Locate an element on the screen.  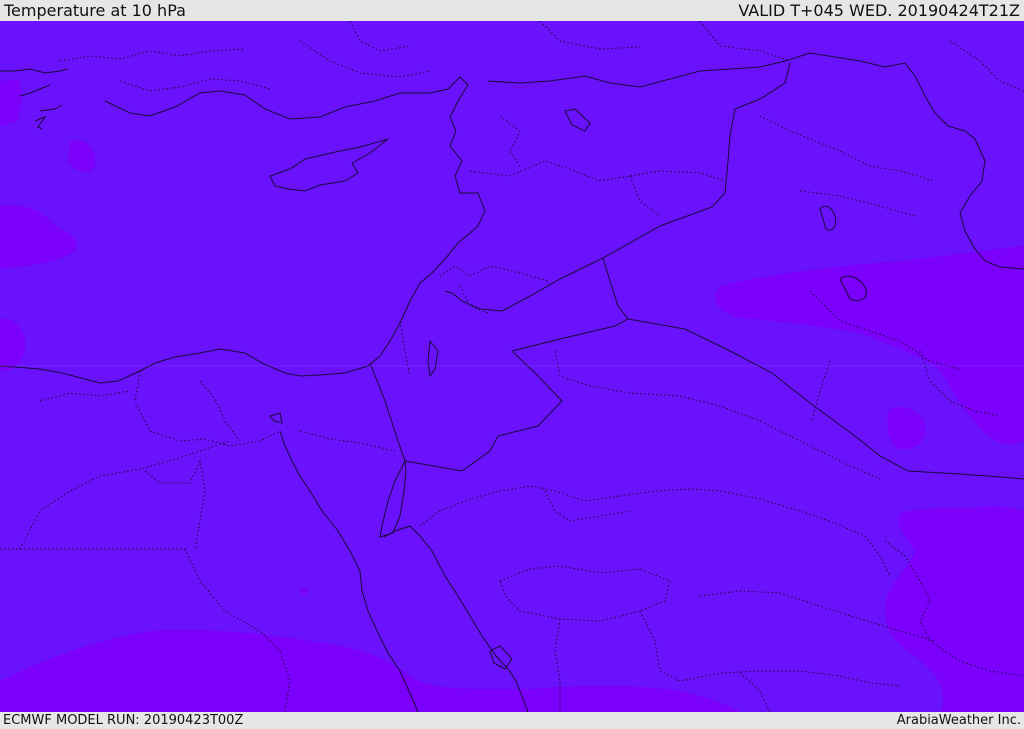
map-title: Temperature at 10 hPa is located at coordinates (95, 10).